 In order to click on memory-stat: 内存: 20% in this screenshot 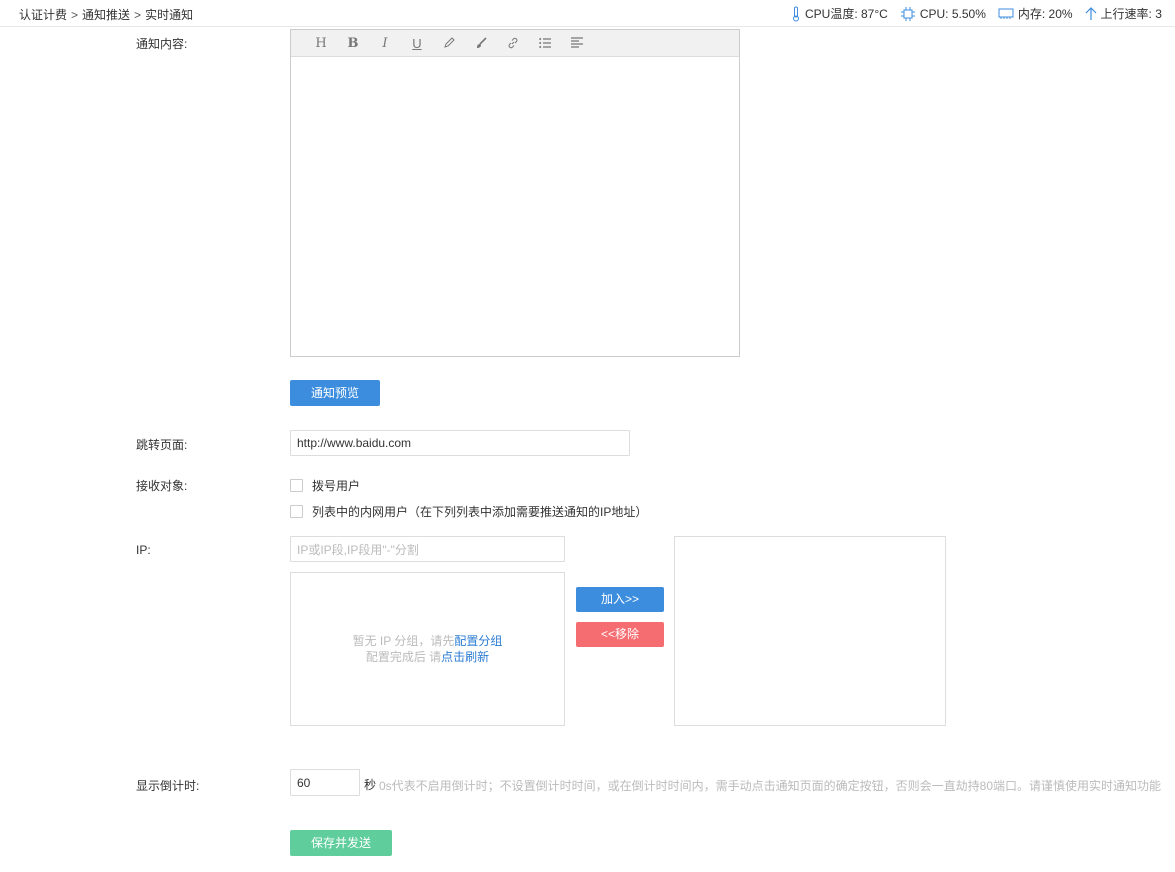, I will do `click(1035, 13)`.